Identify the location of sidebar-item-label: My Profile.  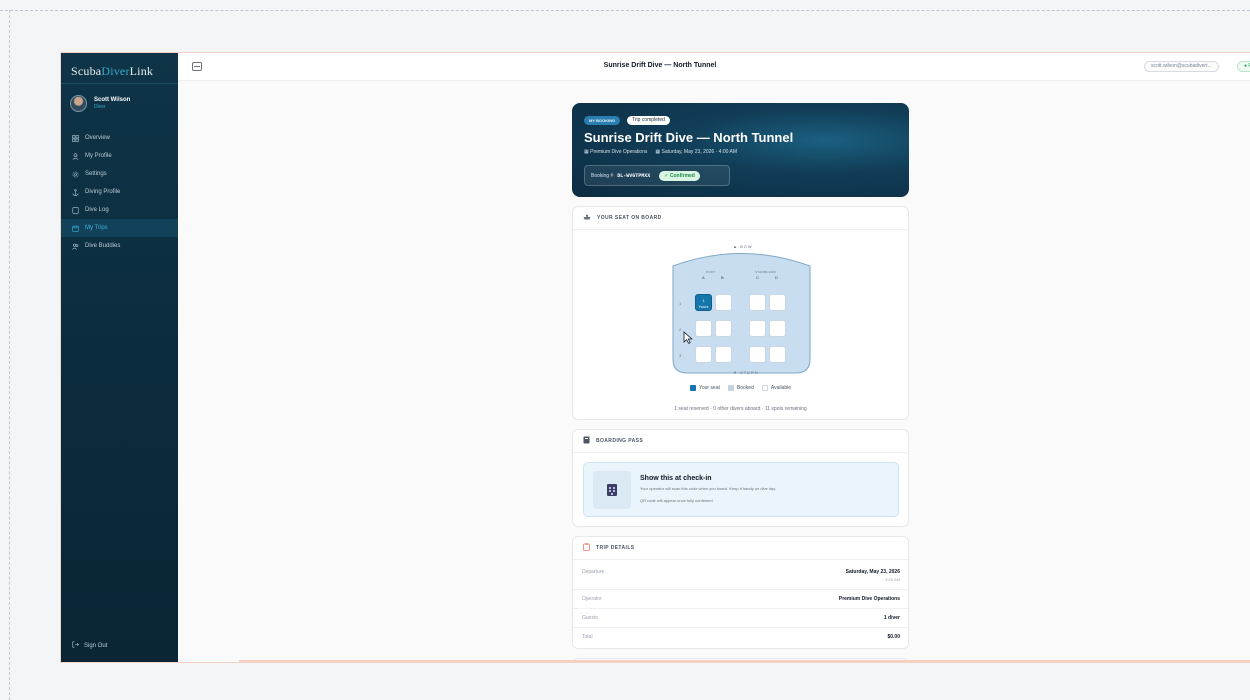
(98, 156).